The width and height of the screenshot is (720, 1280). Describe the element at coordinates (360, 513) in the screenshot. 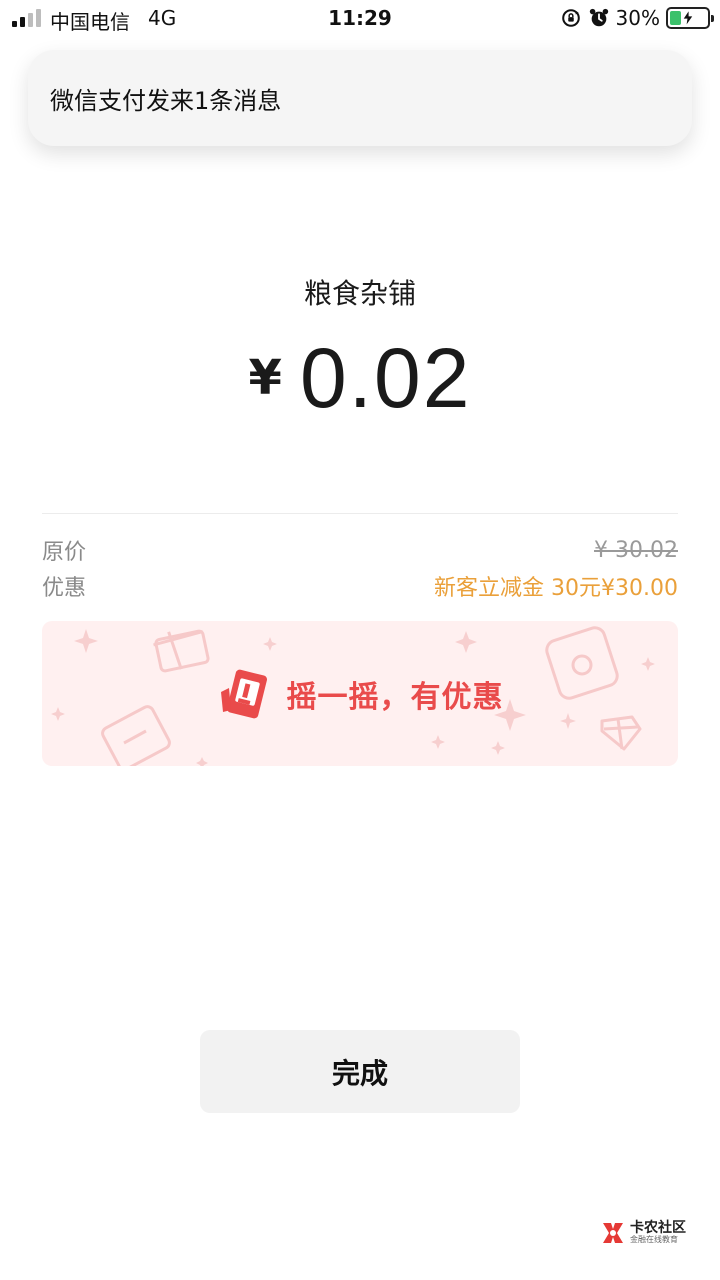

I see `divider` at that location.